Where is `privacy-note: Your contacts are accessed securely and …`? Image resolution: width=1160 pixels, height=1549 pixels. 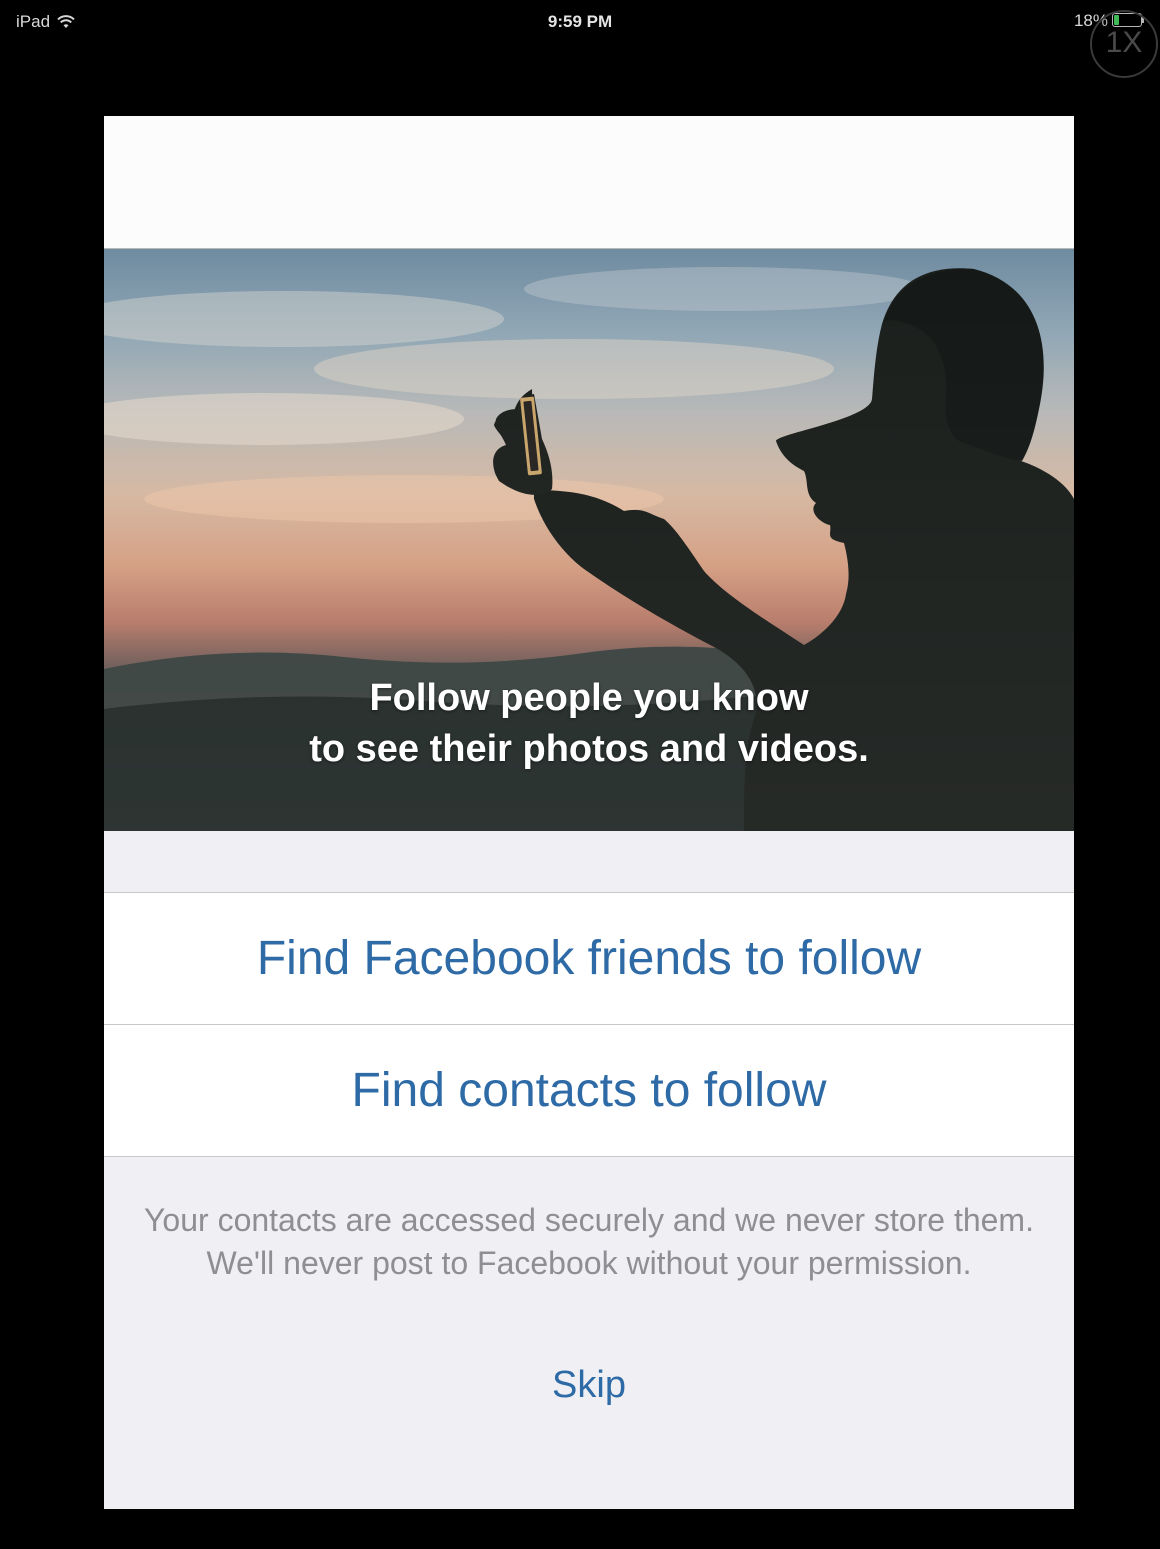
privacy-note: Your contacts are accessed securely and … is located at coordinates (589, 1241).